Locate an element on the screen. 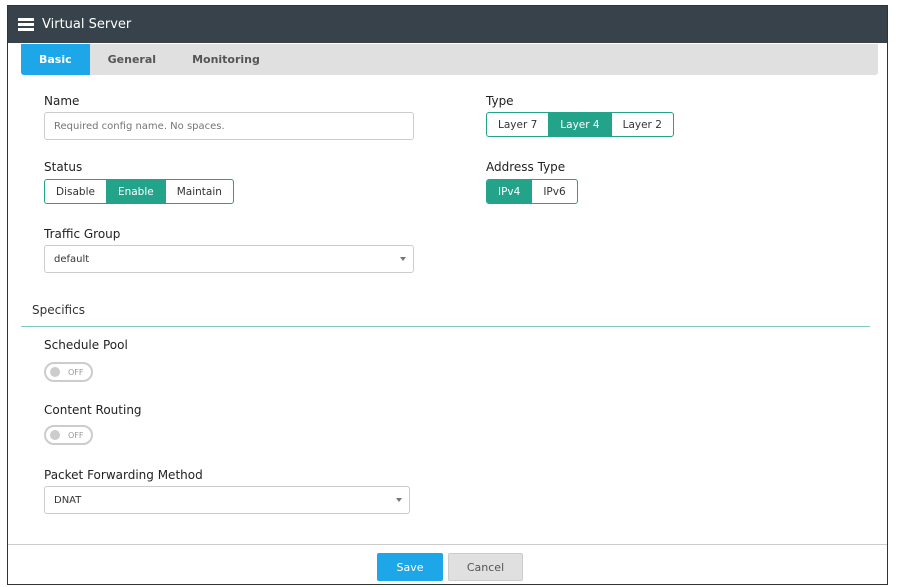 This screenshot has width=898, height=587. address-ipv4: IPv4 is located at coordinates (509, 191).